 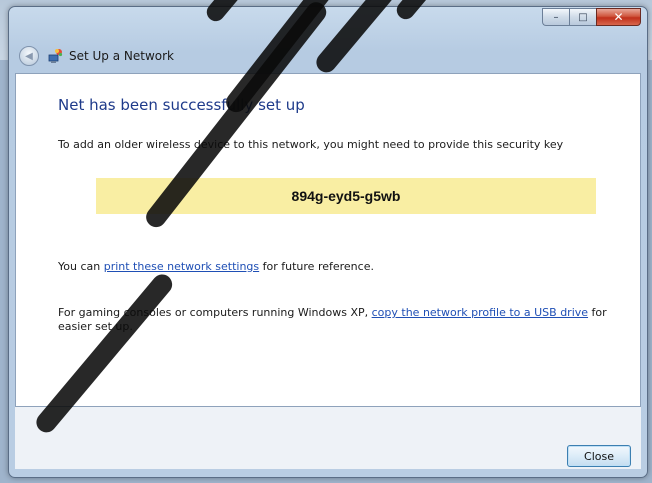 I want to click on maximize-icon: □, so click(x=583, y=17).